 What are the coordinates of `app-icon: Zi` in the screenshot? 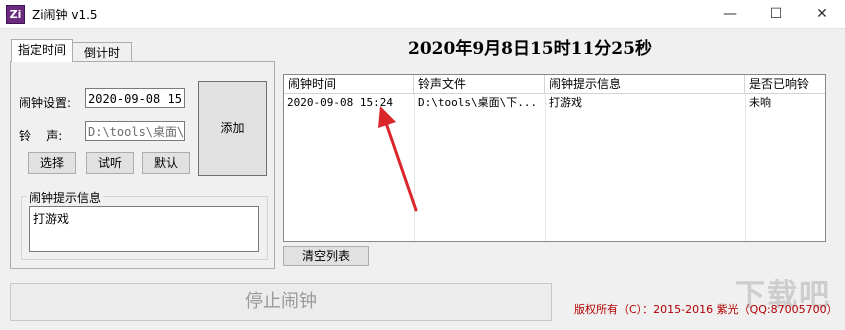 It's located at (15, 14).